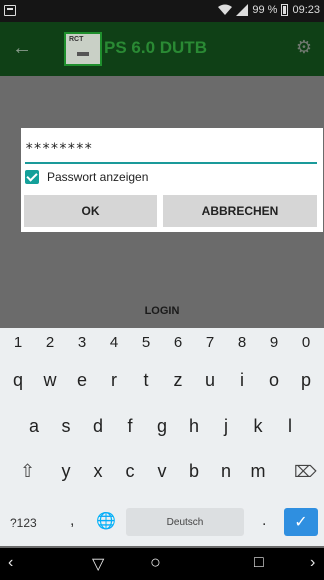  What do you see at coordinates (50, 380) in the screenshot?
I see `key-w: w` at bounding box center [50, 380].